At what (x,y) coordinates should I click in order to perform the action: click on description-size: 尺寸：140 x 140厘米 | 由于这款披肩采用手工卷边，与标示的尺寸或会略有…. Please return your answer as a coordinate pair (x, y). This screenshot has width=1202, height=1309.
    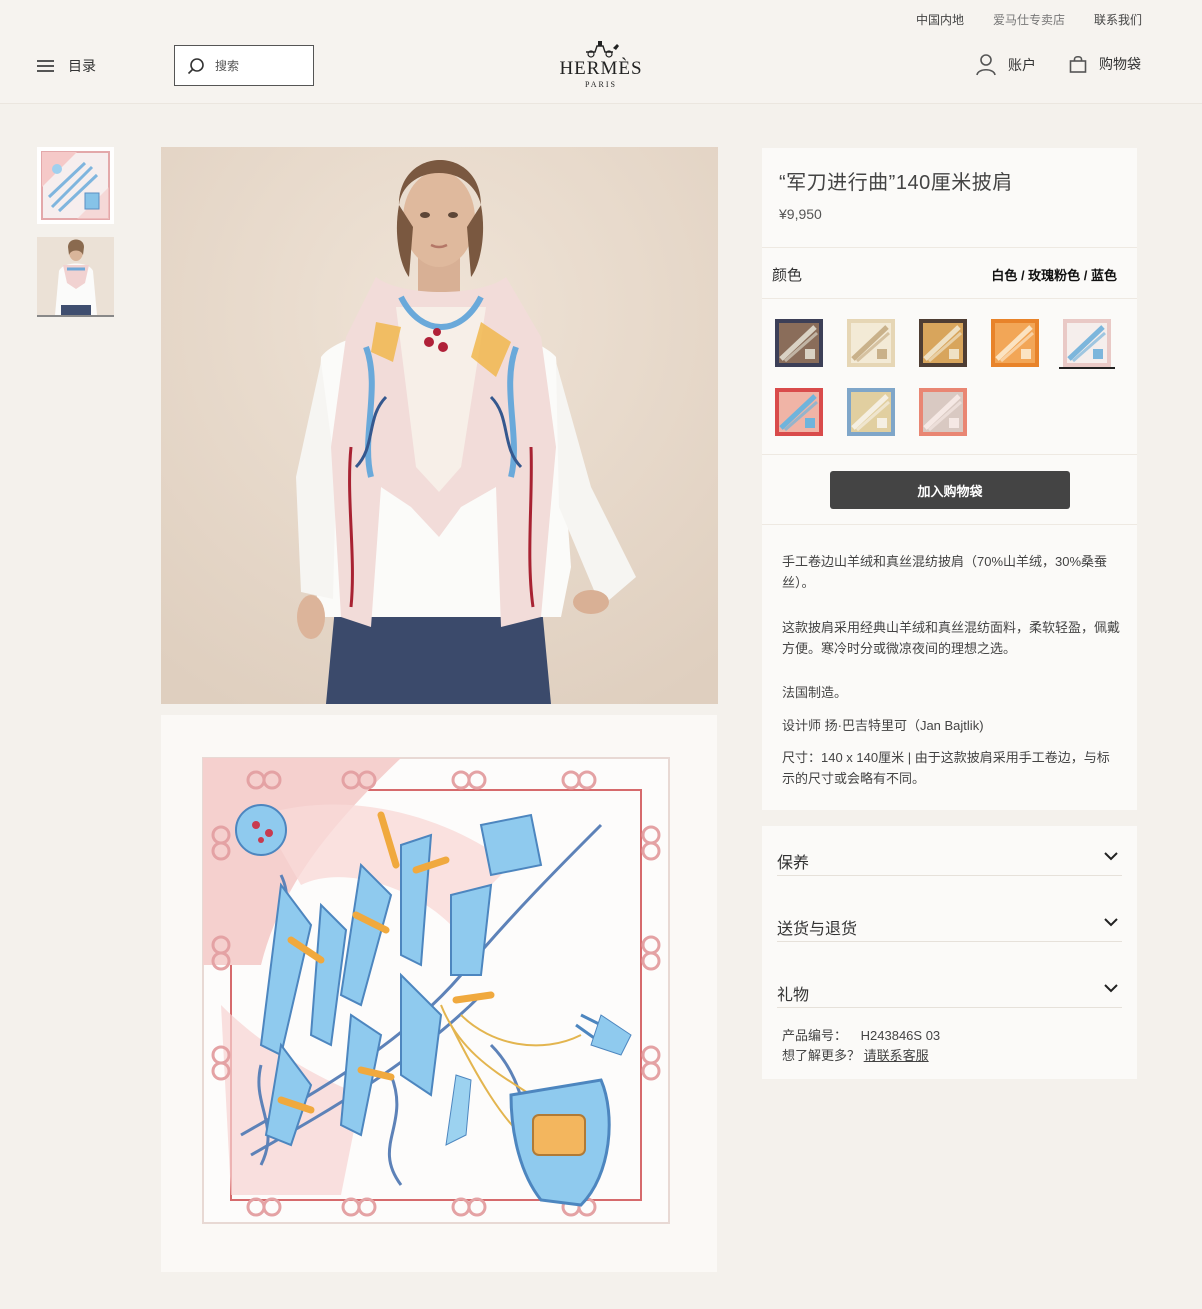
    Looking at the image, I should click on (946, 768).